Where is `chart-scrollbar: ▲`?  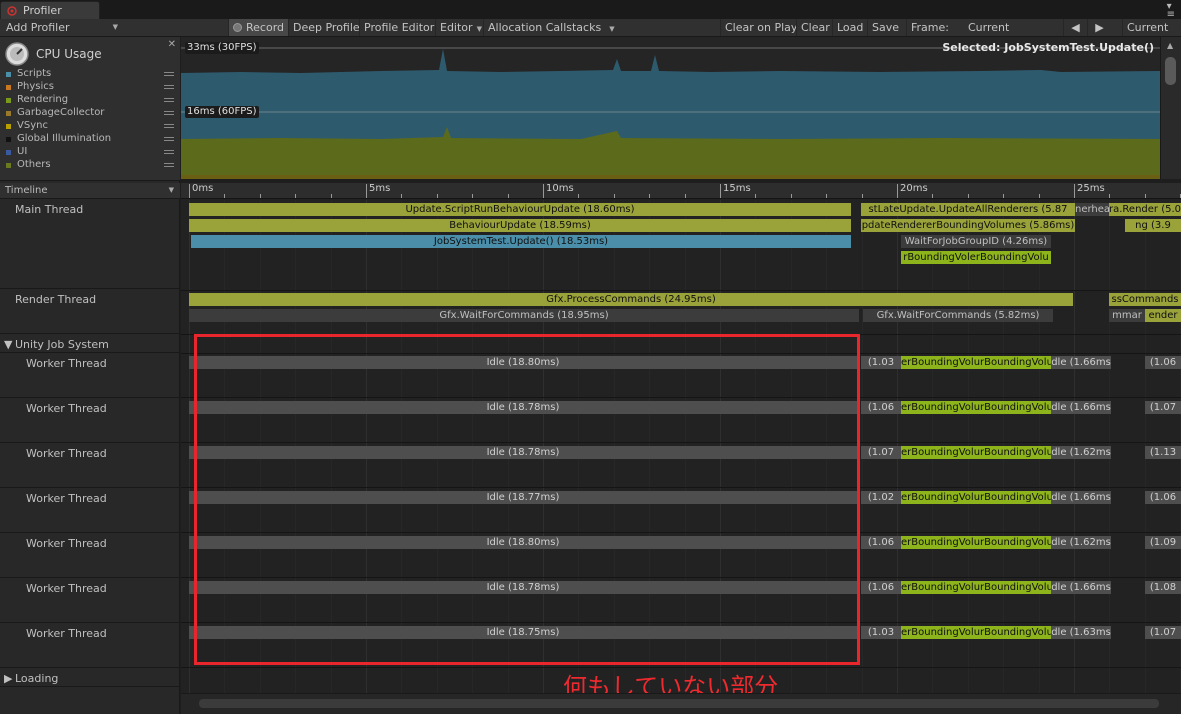 chart-scrollbar: ▲ is located at coordinates (1170, 108).